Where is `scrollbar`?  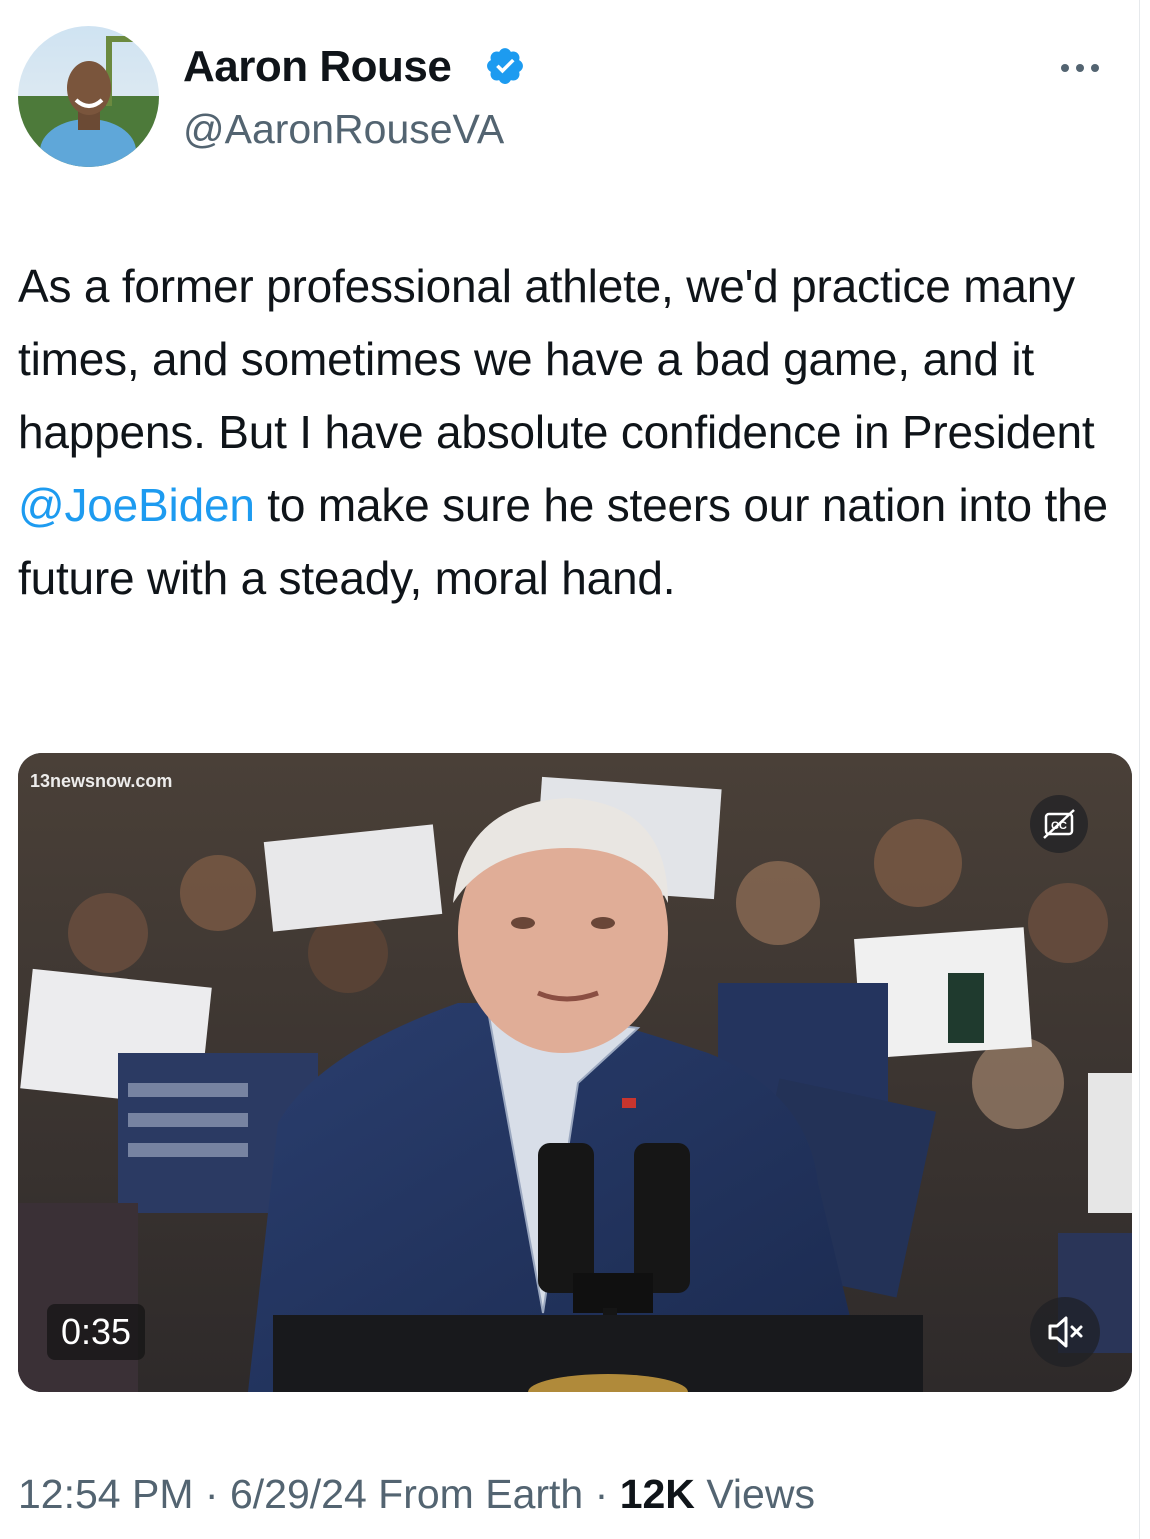
scrollbar is located at coordinates (1144, 769).